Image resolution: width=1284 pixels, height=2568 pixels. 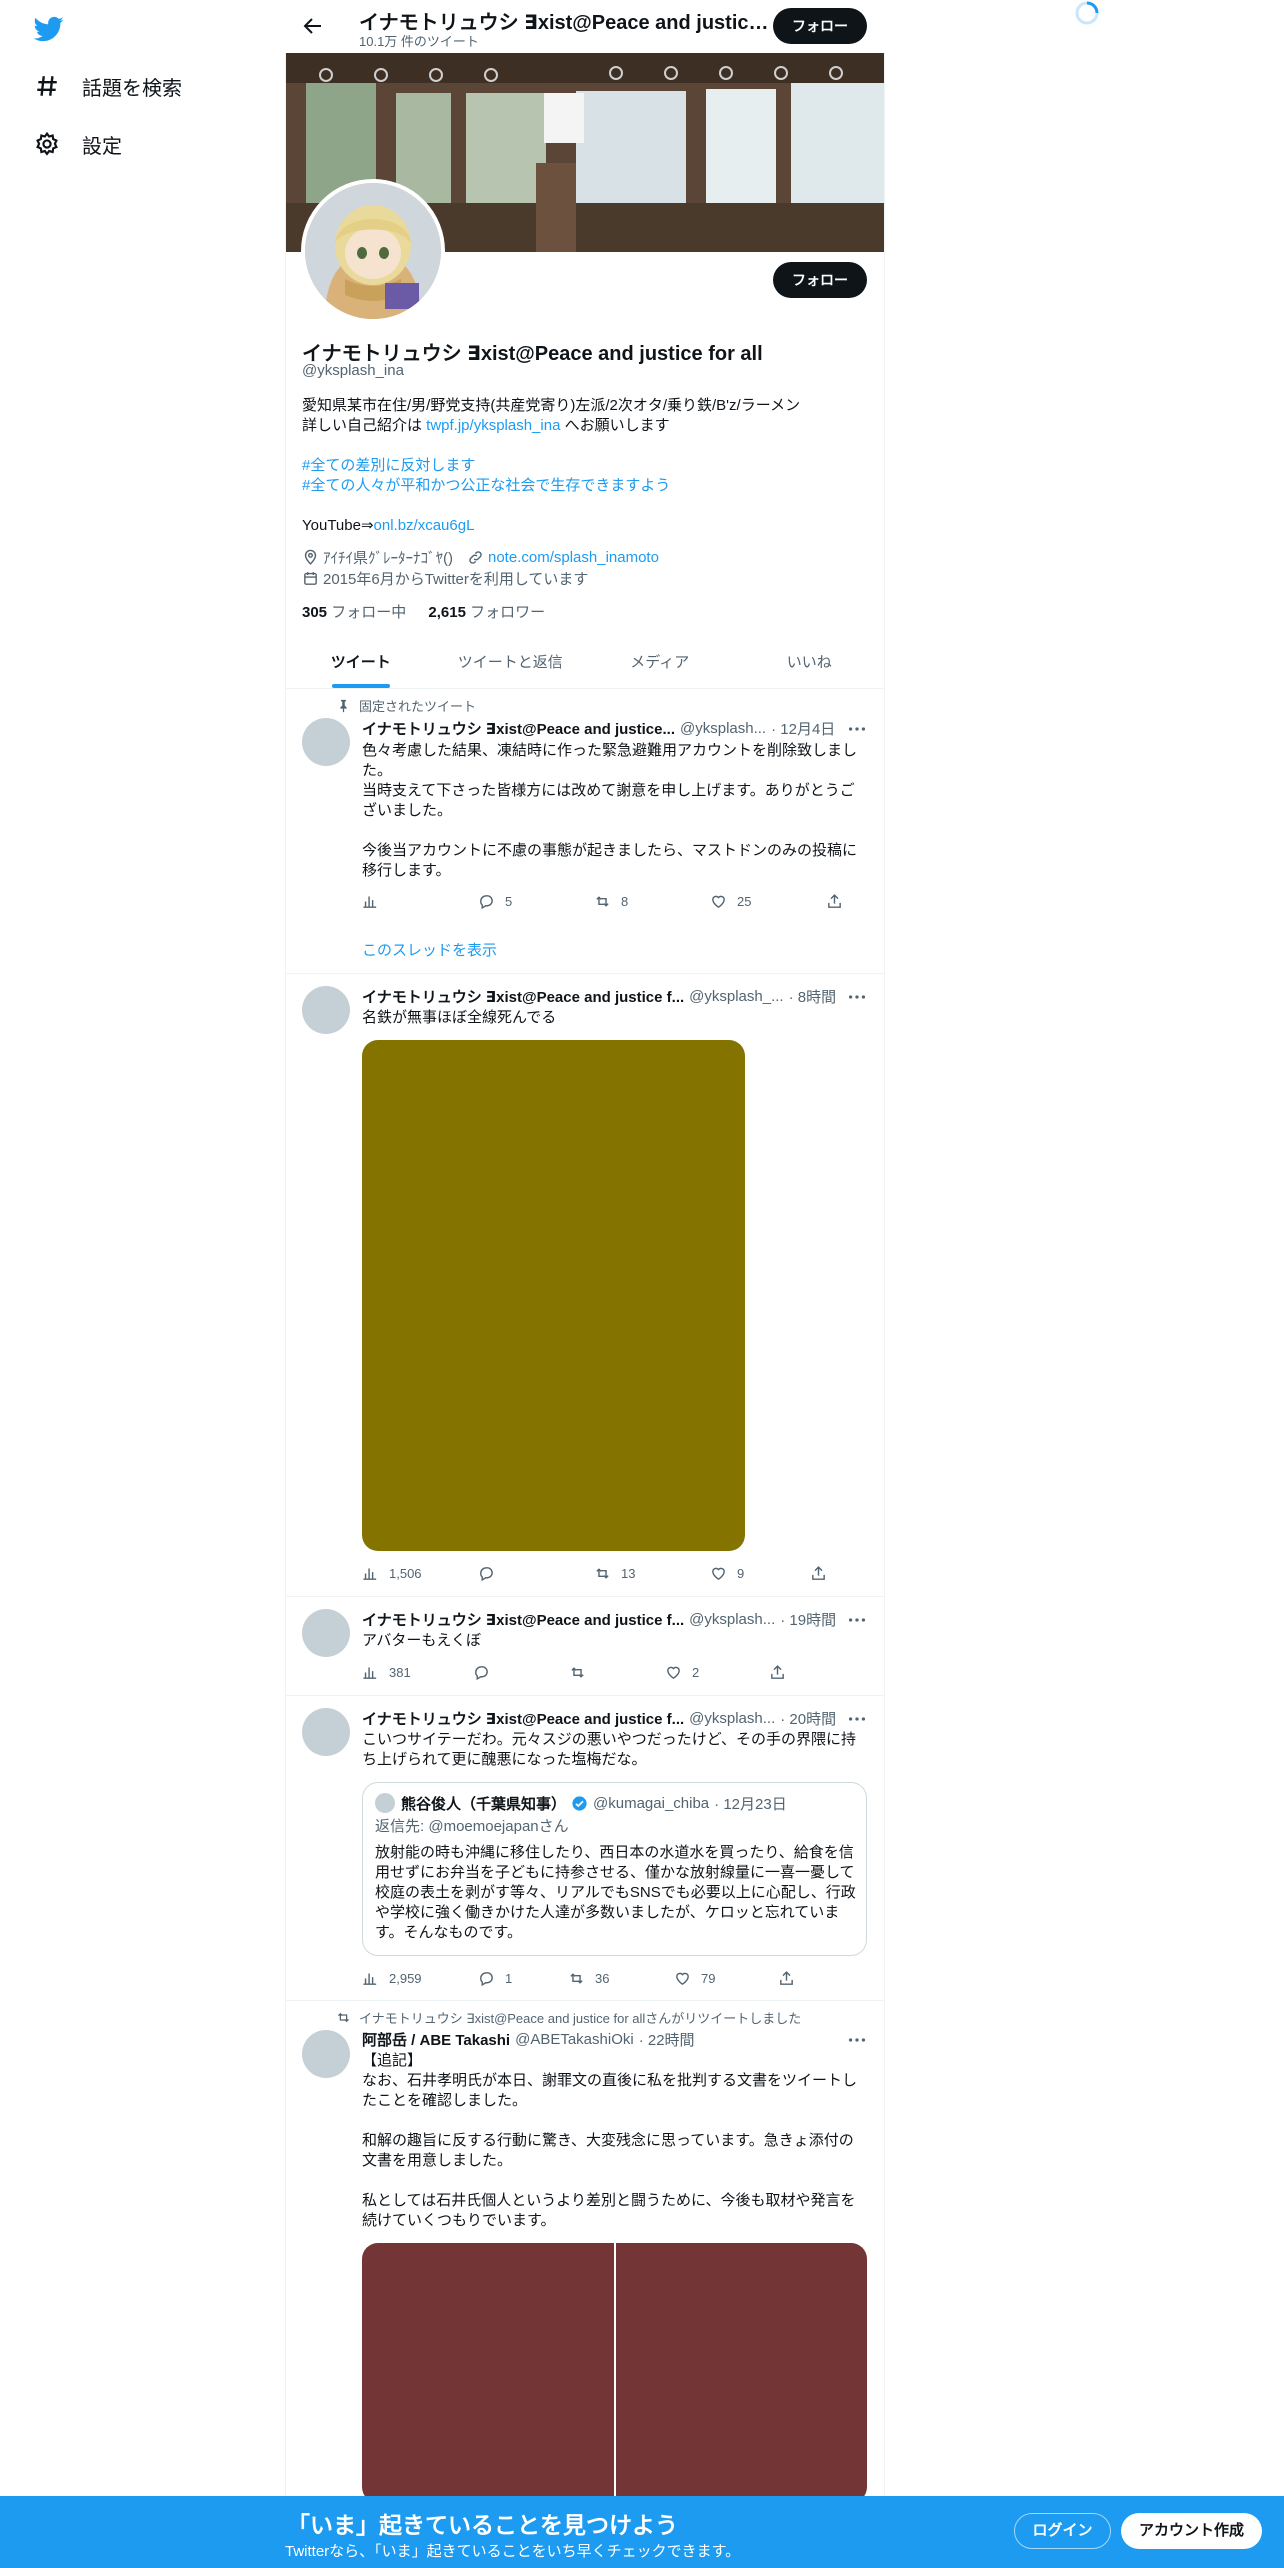 I want to click on like-action: 79, so click(x=726, y=1978).